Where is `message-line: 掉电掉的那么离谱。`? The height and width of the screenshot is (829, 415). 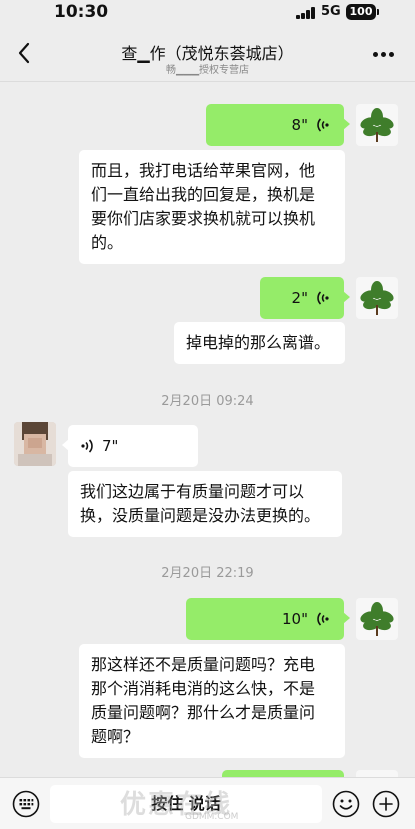 message-line: 掉电掉的那么离谱。 is located at coordinates (258, 342).